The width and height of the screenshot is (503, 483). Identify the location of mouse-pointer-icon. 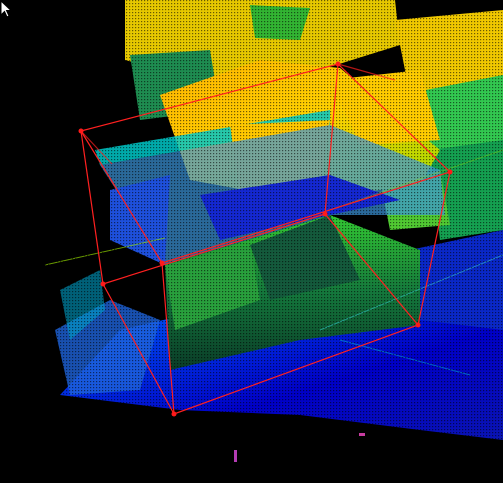
(6, 9).